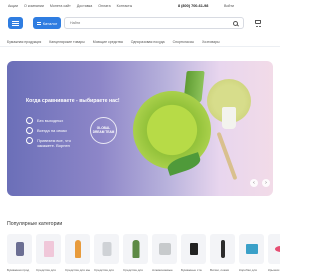  Describe the element at coordinates (227, 156) in the screenshot. I see `fork-image` at that location.